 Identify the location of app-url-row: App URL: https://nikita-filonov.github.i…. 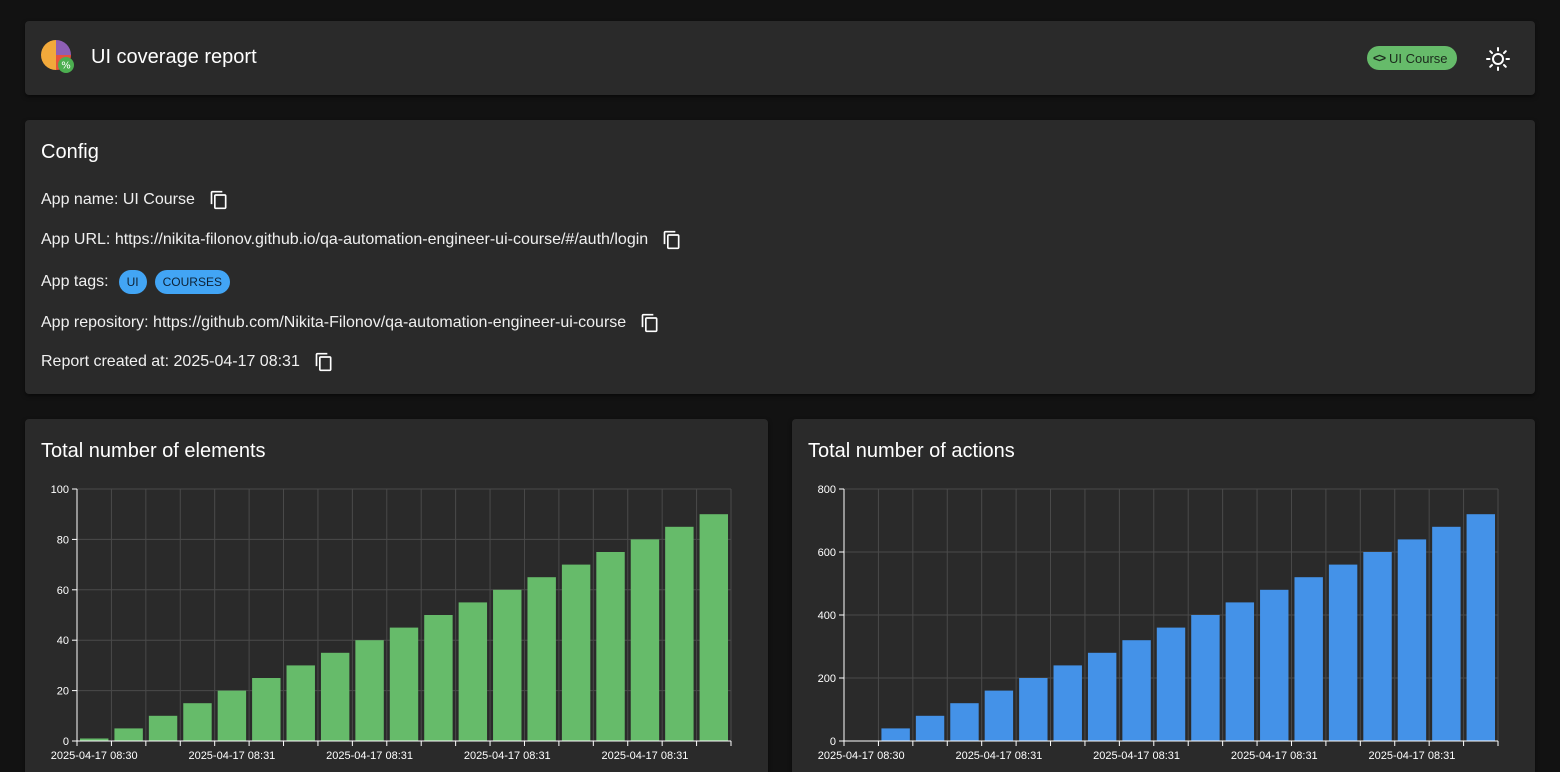
(361, 240).